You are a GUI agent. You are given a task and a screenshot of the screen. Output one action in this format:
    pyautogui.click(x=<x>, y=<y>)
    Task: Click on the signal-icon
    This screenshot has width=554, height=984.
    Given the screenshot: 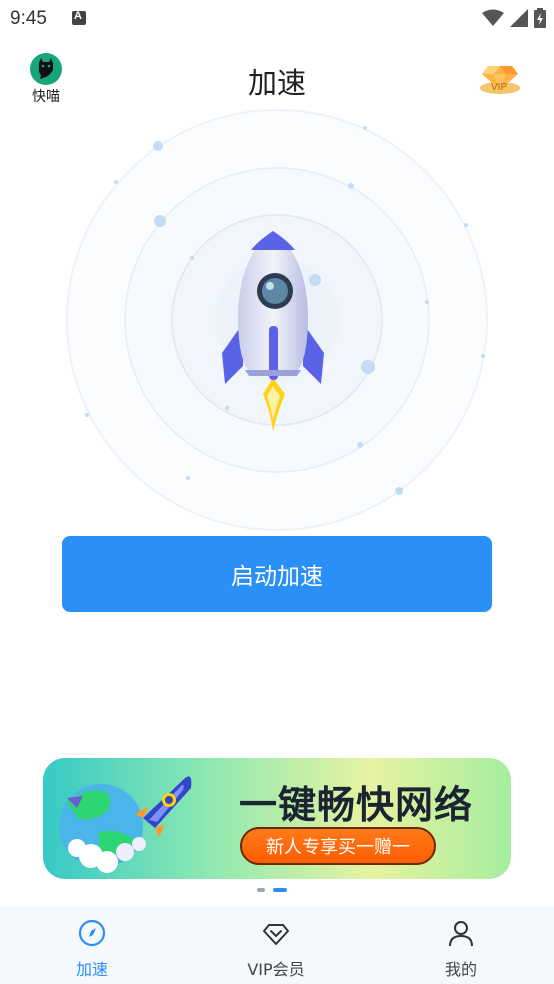 What is the action you would take?
    pyautogui.click(x=519, y=18)
    